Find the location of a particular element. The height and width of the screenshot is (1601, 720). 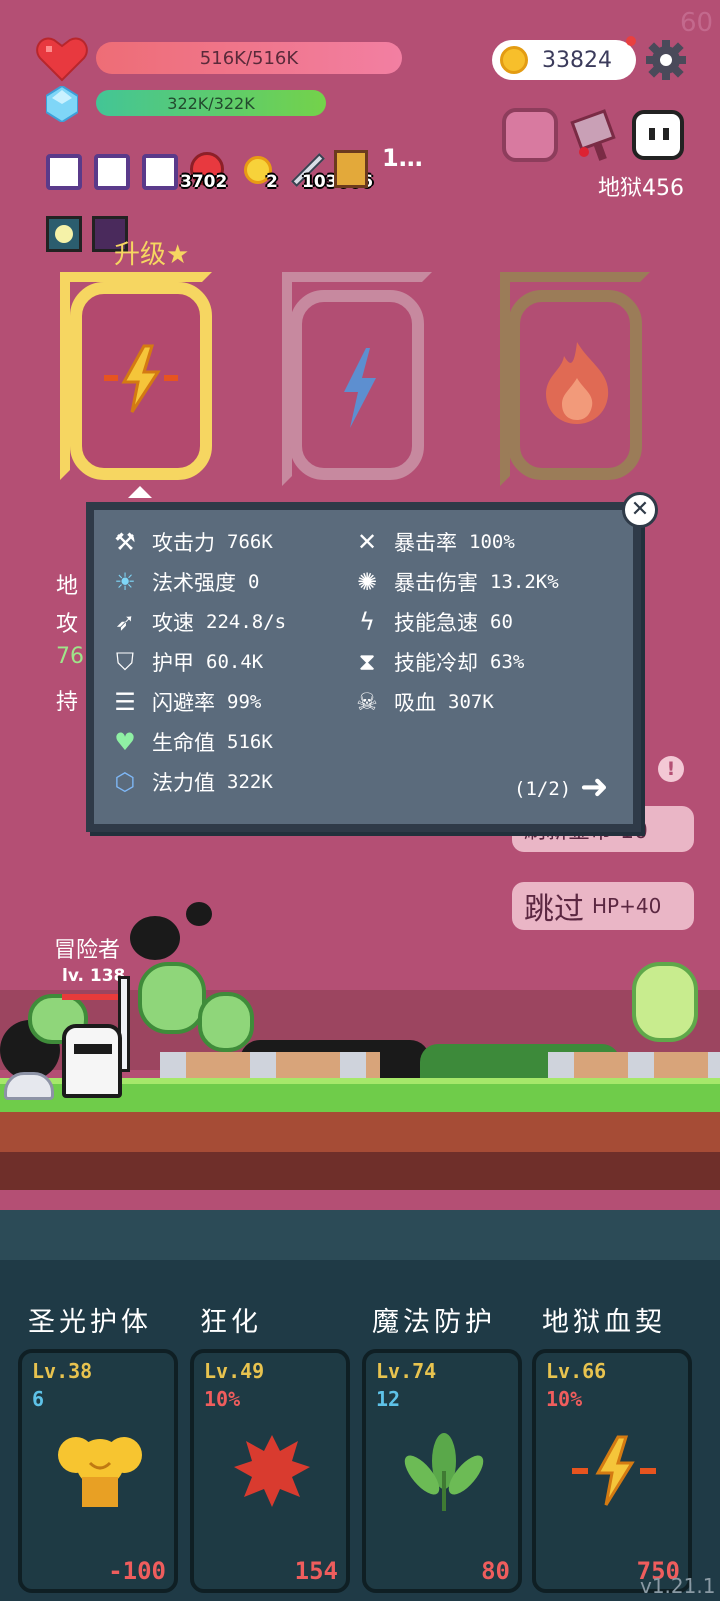

coin-icon is located at coordinates (514, 60).